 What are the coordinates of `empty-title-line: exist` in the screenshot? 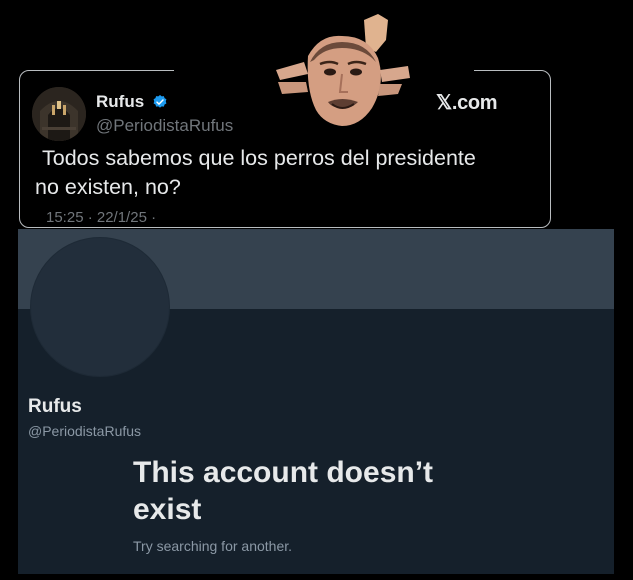 It's located at (167, 509).